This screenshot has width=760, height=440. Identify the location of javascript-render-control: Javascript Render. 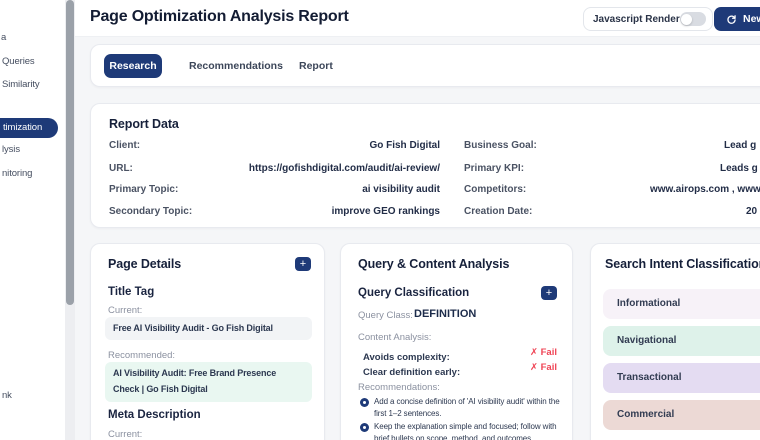
(648, 19).